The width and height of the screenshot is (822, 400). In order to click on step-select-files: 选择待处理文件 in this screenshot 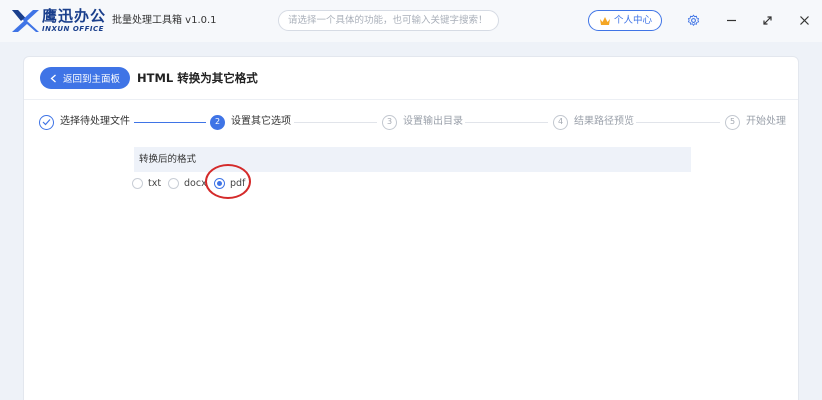, I will do `click(84, 122)`.